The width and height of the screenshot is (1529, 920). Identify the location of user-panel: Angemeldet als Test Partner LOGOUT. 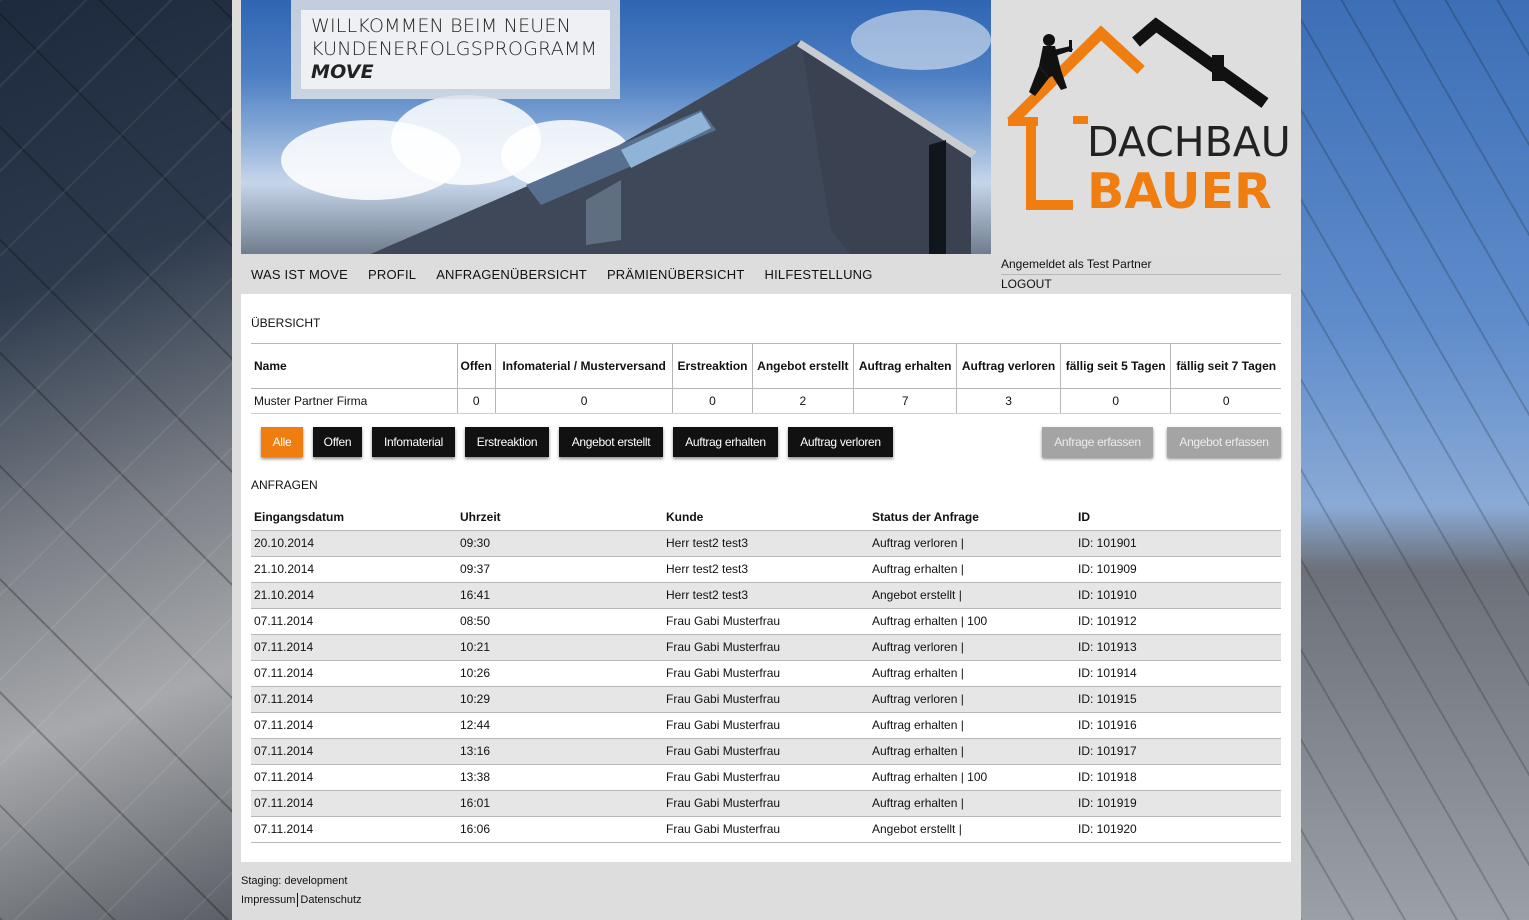
(1141, 272).